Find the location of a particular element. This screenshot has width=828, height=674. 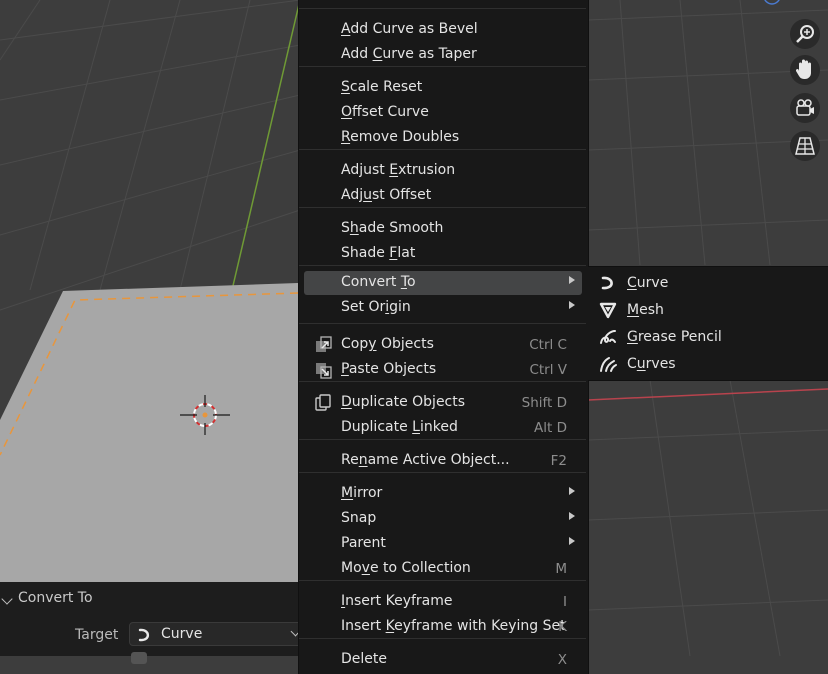

menu-item-add-curve-as-taper: Add Curve as Taper is located at coordinates (443, 55).